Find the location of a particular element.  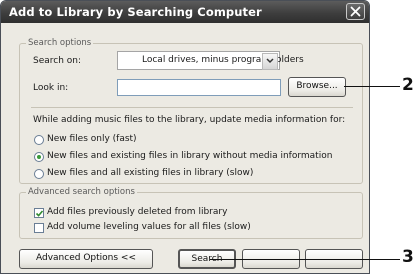

radio-new-and-existing-without-info is located at coordinates (39, 157).